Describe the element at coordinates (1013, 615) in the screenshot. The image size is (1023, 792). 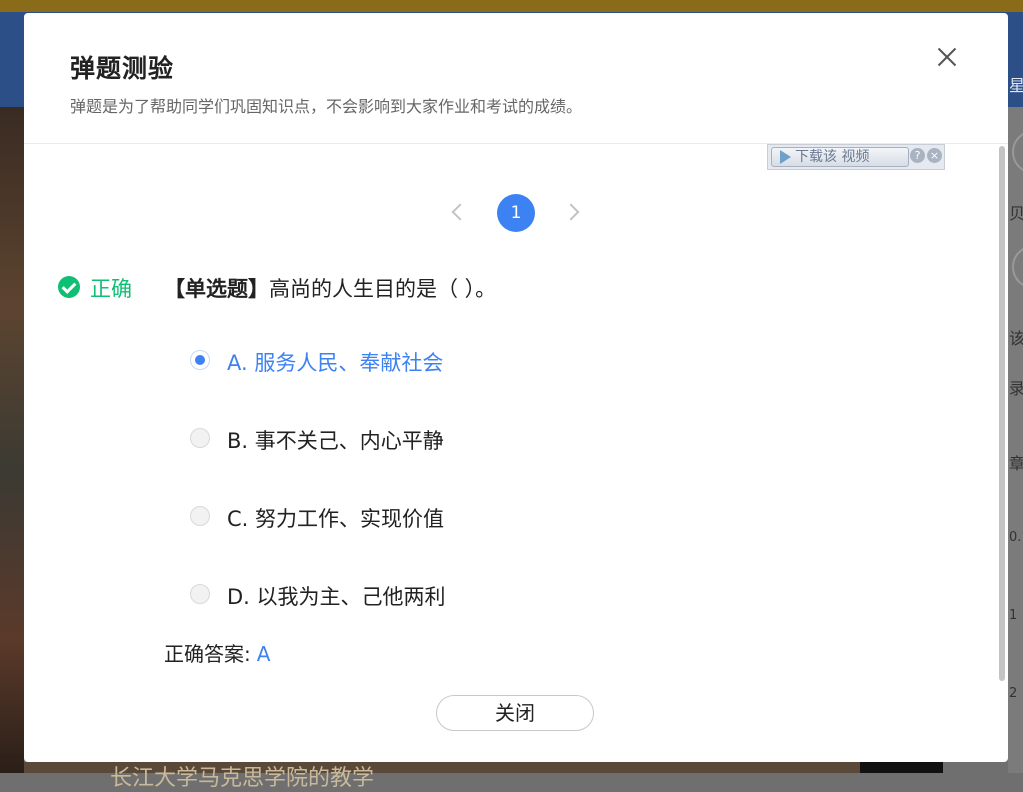
I see `background-side-text: 1` at that location.